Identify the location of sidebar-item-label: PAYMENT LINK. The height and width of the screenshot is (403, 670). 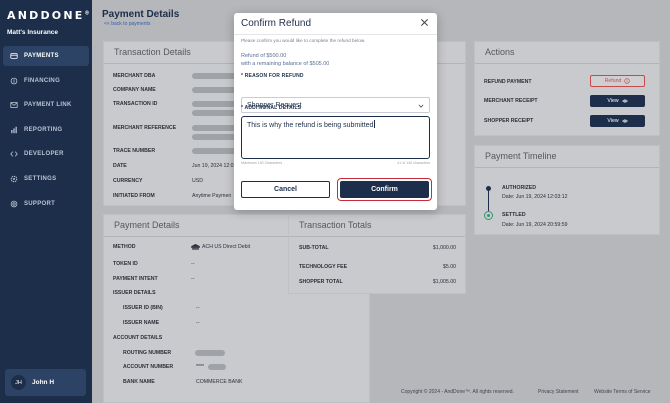
(48, 105).